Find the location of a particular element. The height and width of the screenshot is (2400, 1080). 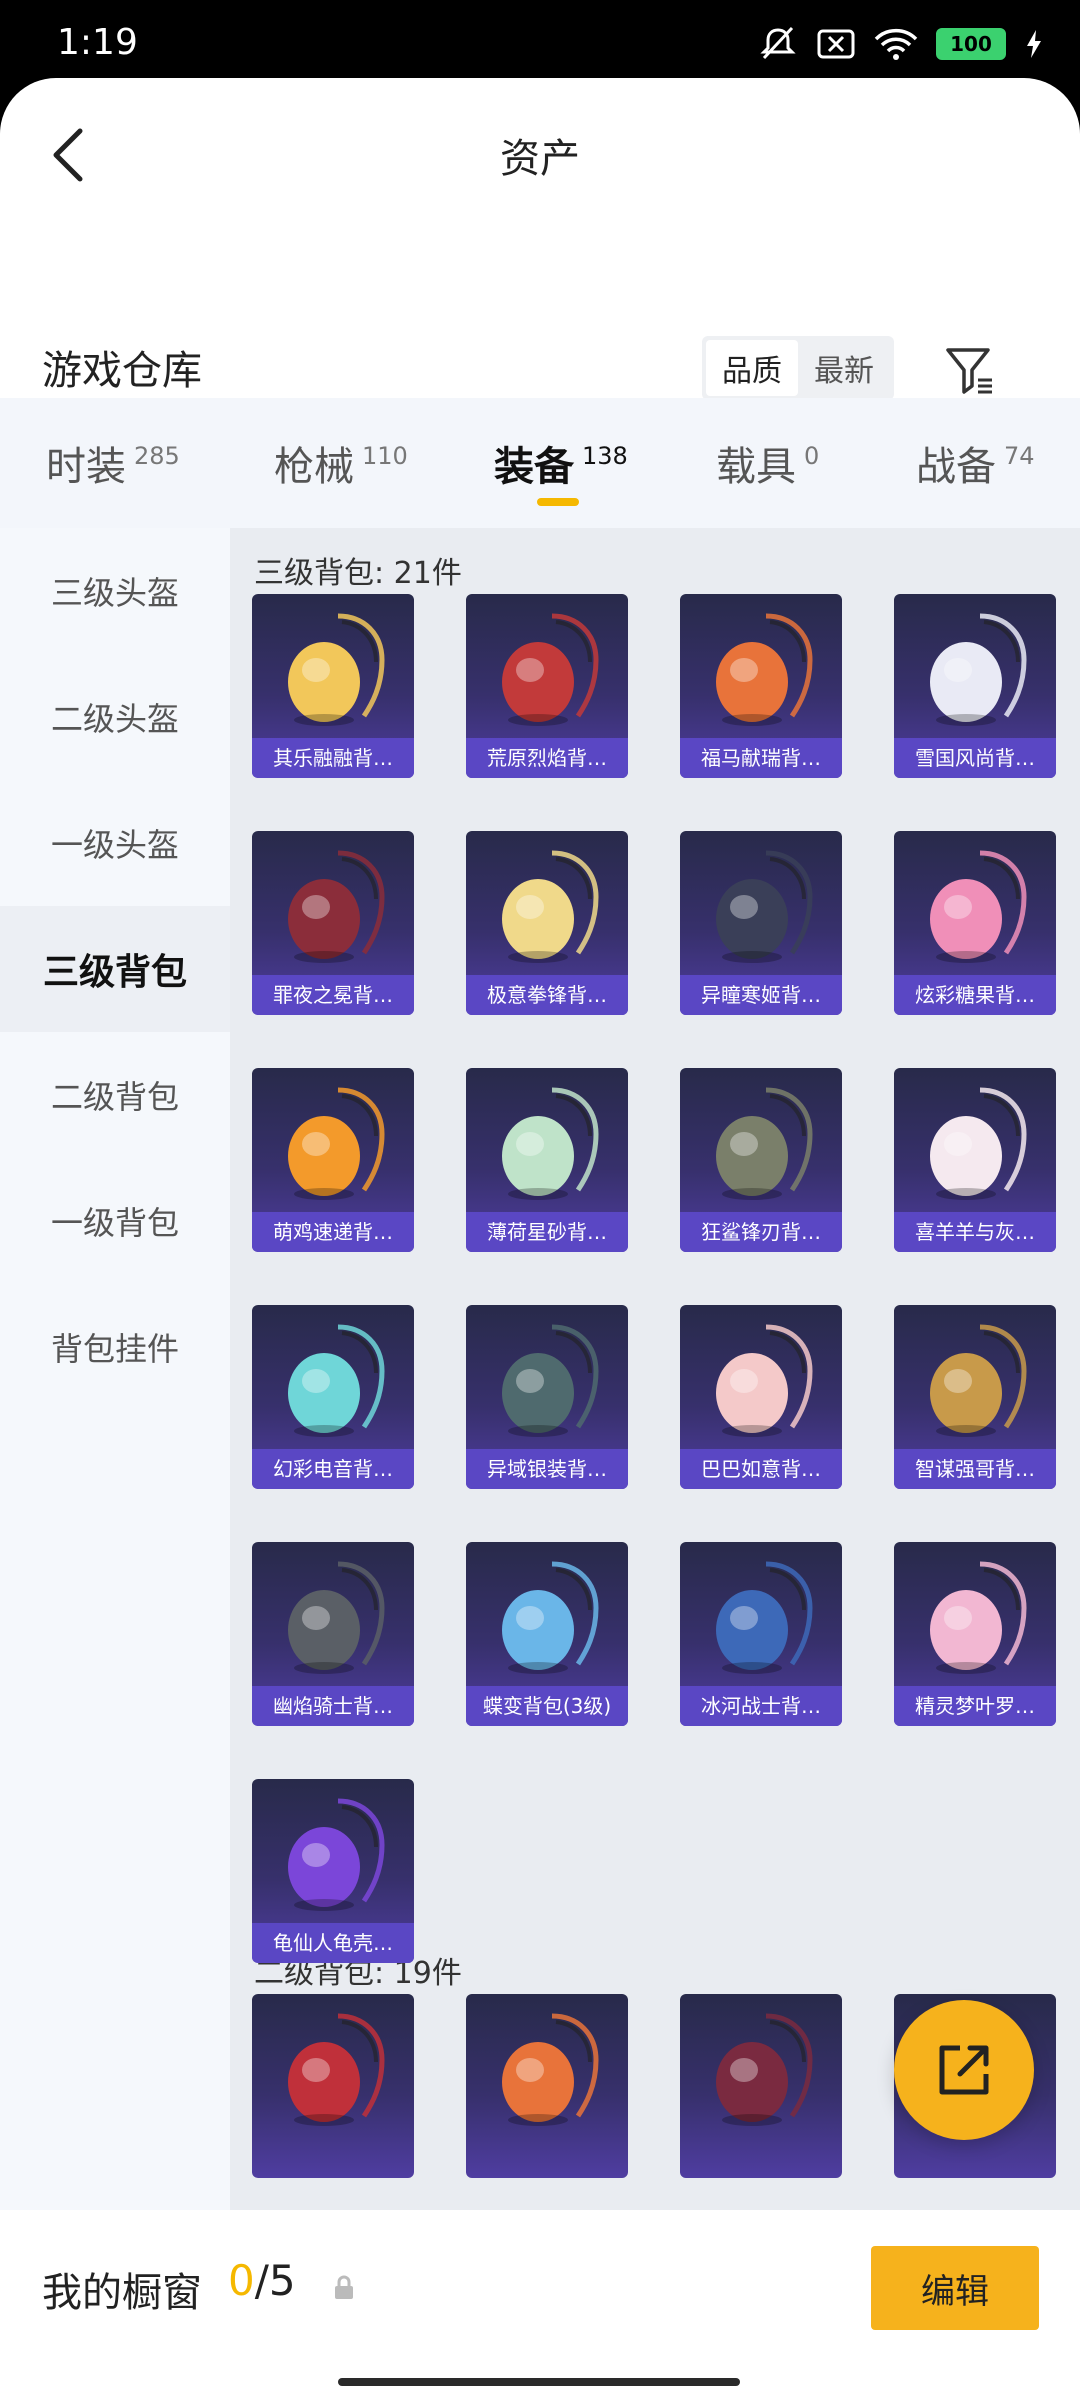

tab-label: 战备 is located at coordinates (956, 467).